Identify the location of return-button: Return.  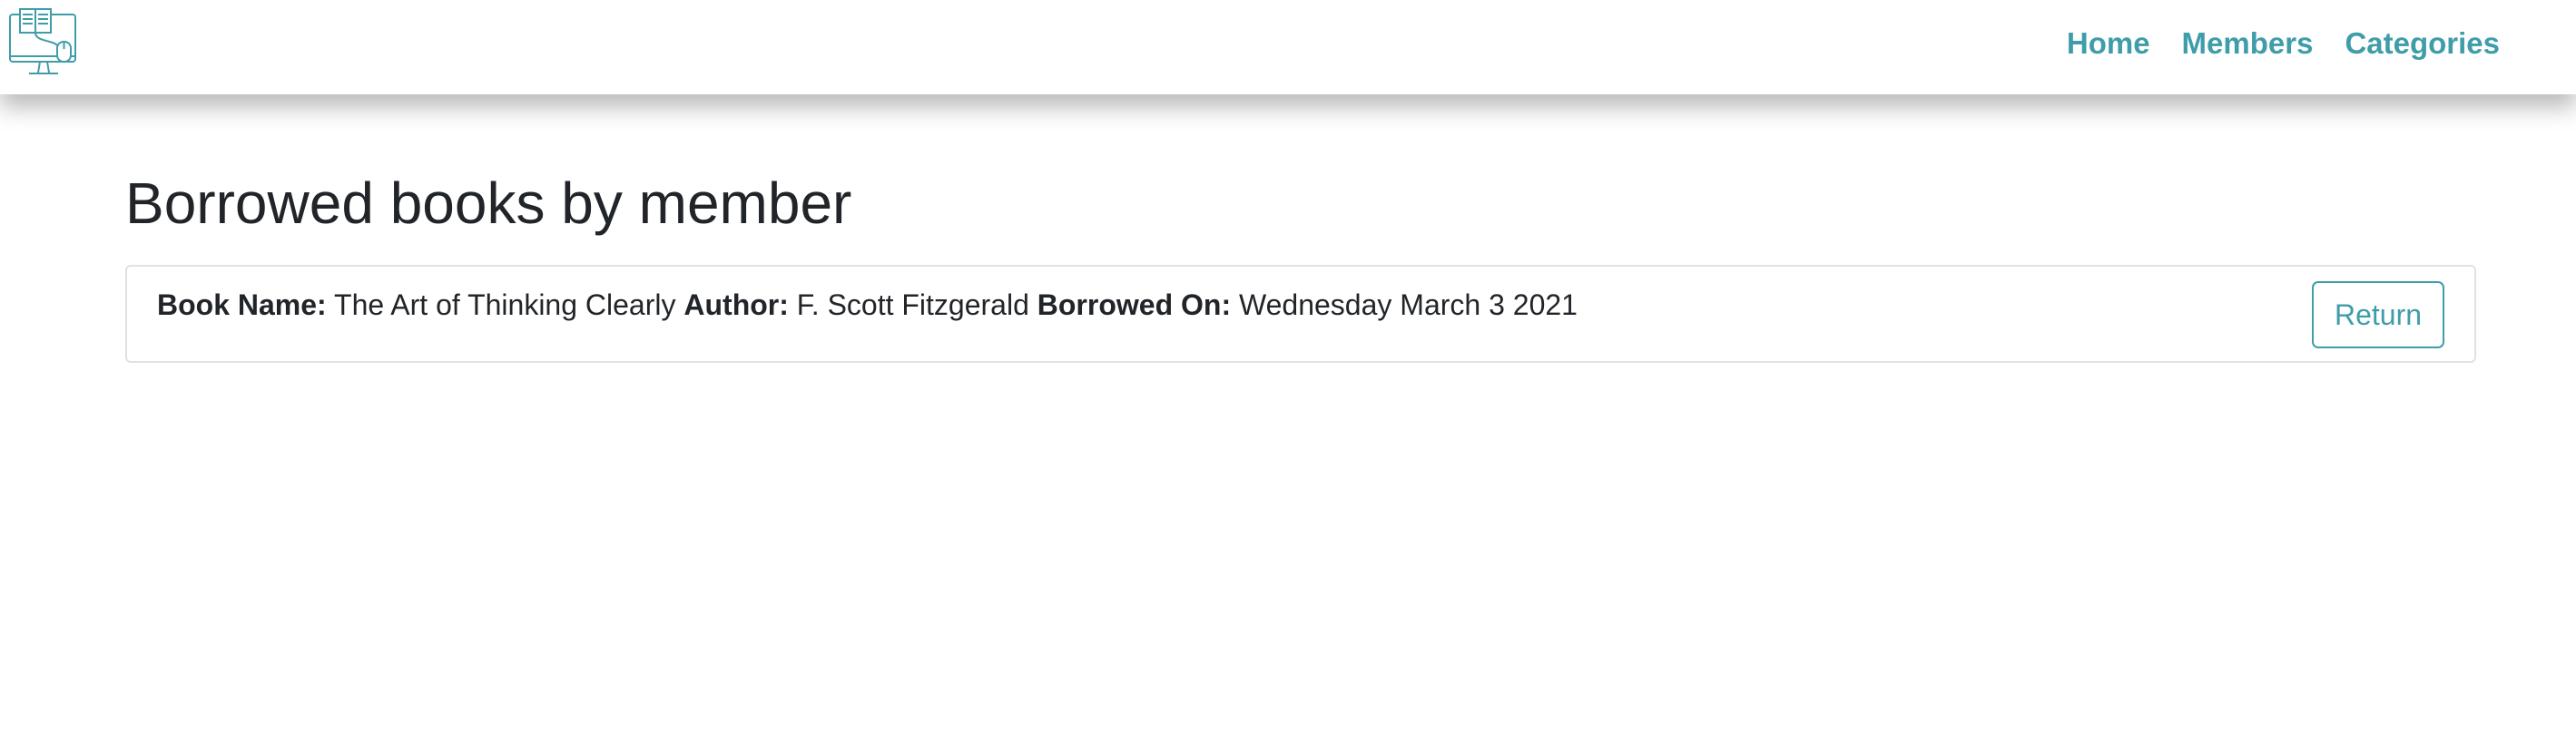
(2378, 314).